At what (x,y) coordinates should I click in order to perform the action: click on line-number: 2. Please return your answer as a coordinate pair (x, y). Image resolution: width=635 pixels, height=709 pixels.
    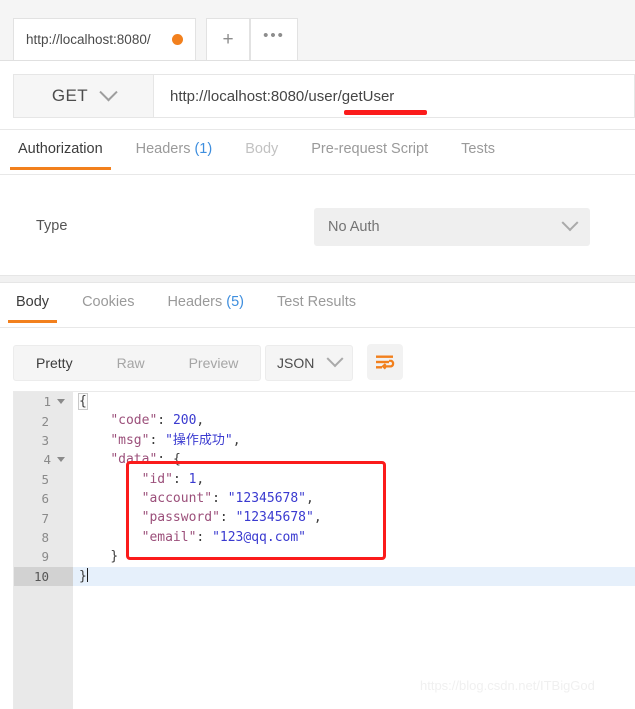
    Looking at the image, I should click on (43, 420).